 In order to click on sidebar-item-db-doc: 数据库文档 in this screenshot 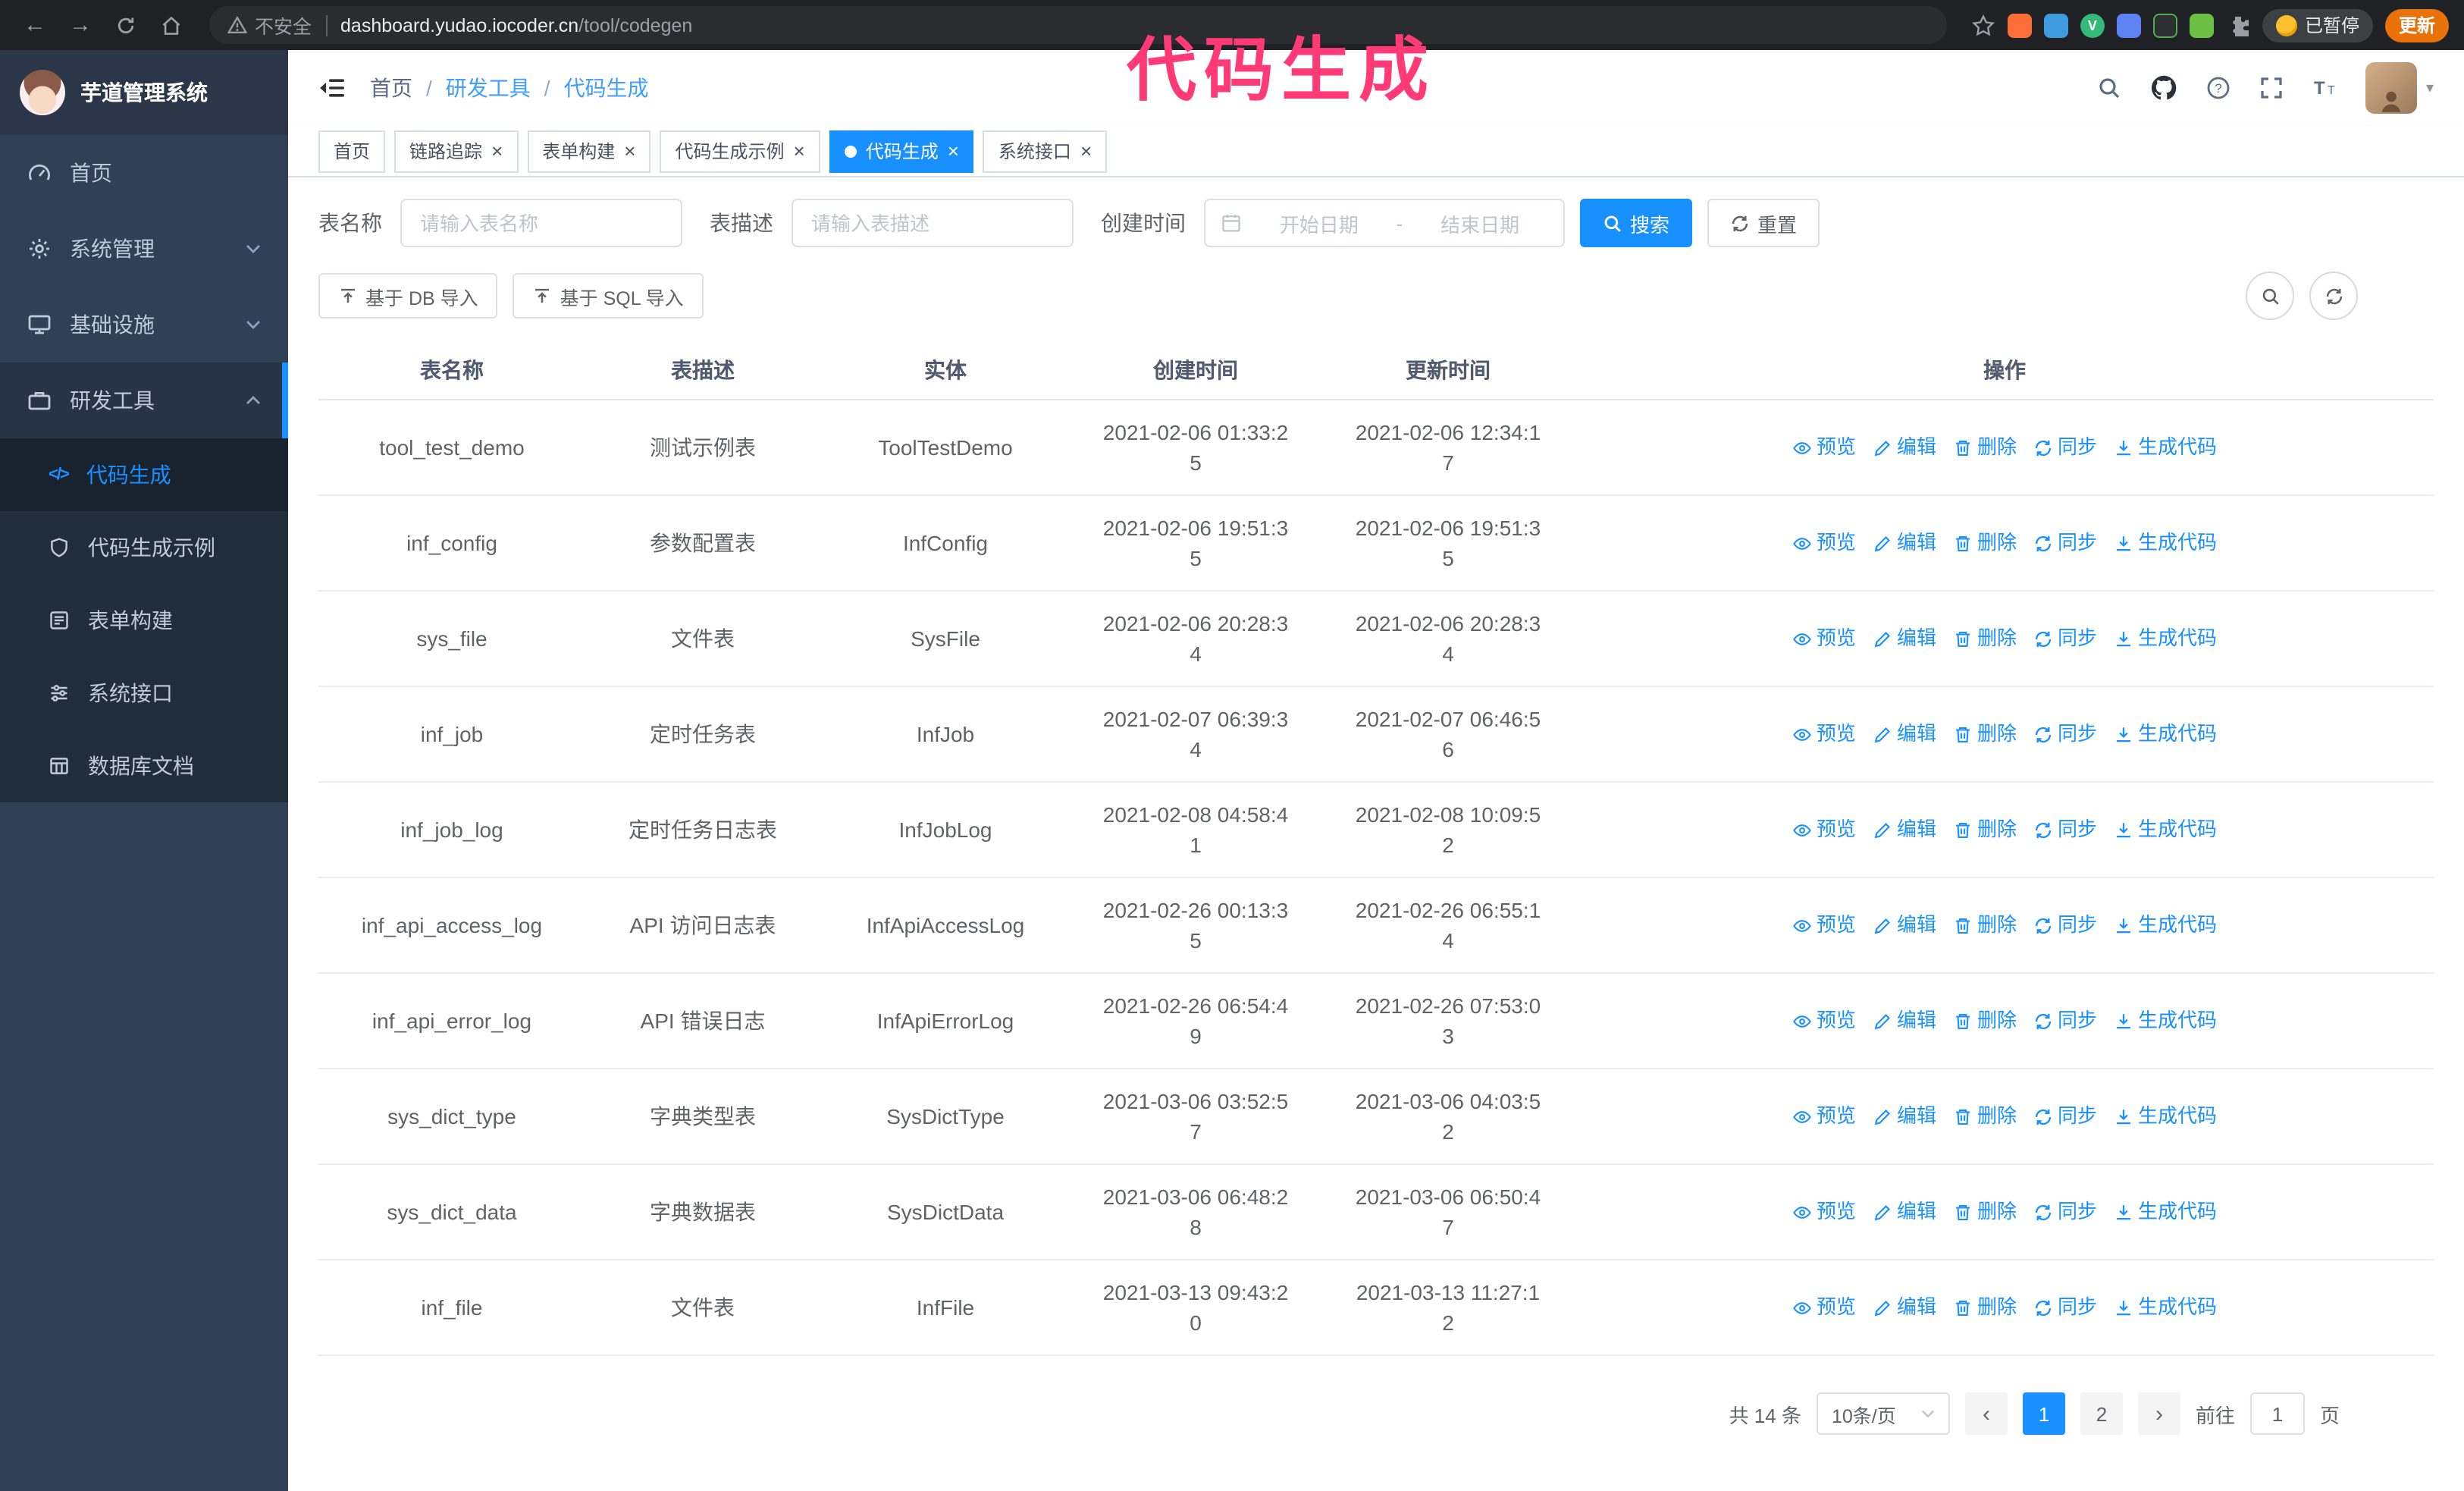, I will do `click(144, 766)`.